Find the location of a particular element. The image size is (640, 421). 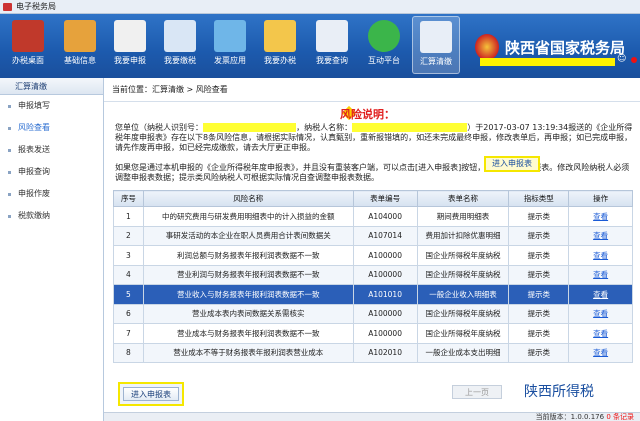

form-name: 期间费用明细表 is located at coordinates (463, 216).